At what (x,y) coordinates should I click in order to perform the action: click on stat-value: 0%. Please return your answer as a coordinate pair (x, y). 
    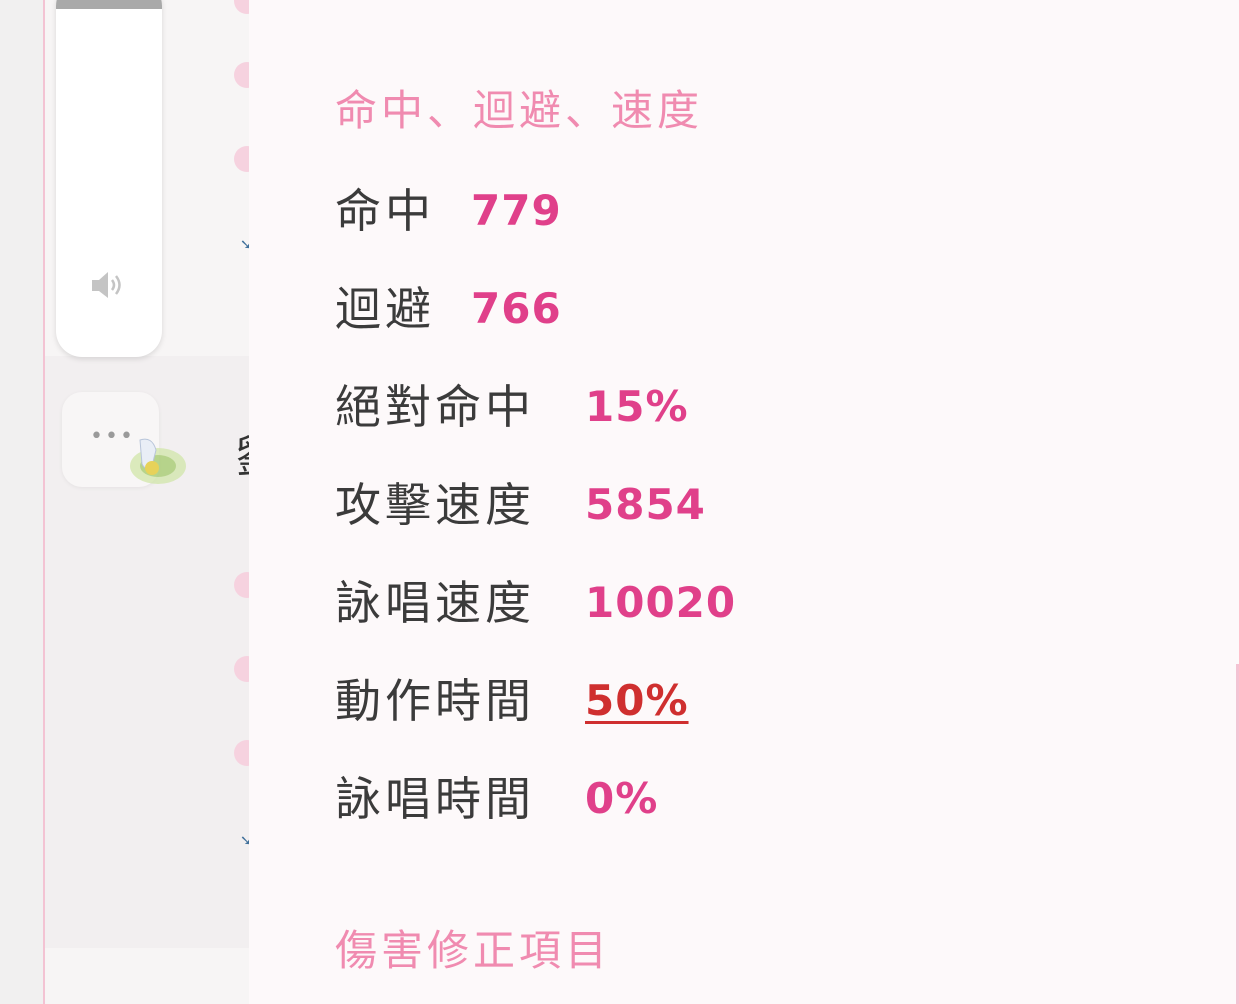
    Looking at the image, I should click on (622, 798).